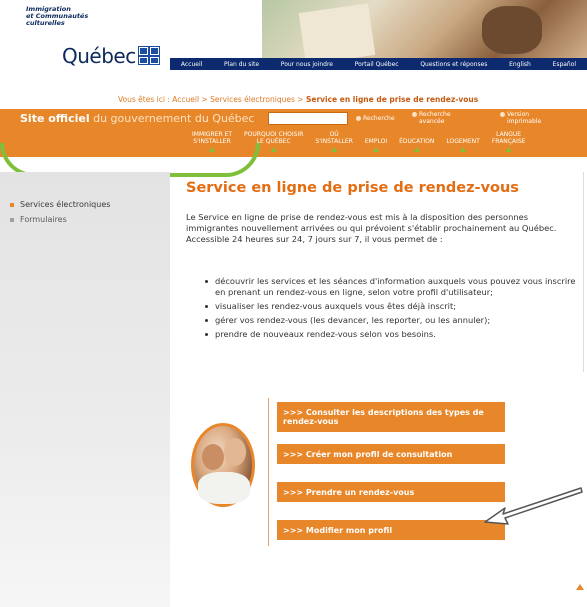  What do you see at coordinates (533, 506) in the screenshot?
I see `annotation-arrow-icon` at bounding box center [533, 506].